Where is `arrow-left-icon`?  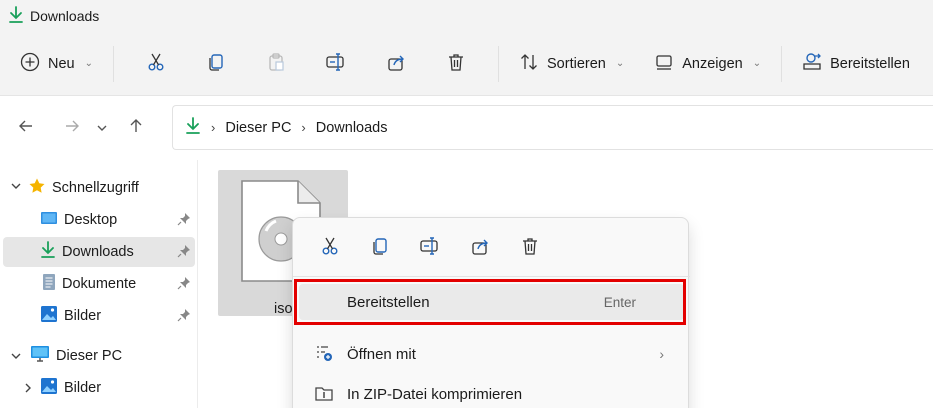 arrow-left-icon is located at coordinates (26, 128).